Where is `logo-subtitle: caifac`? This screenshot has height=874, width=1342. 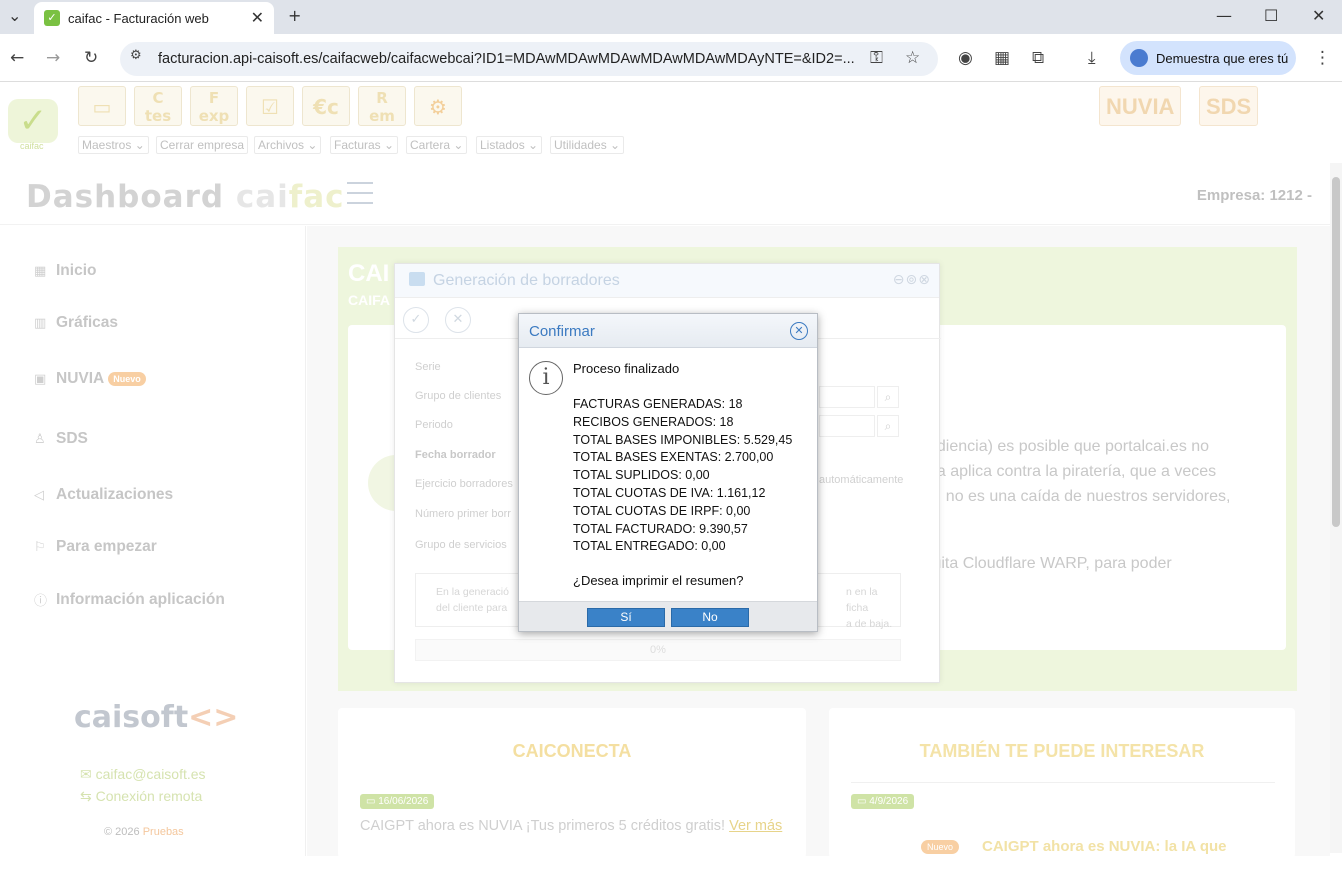
logo-subtitle: caifac is located at coordinates (32, 146).